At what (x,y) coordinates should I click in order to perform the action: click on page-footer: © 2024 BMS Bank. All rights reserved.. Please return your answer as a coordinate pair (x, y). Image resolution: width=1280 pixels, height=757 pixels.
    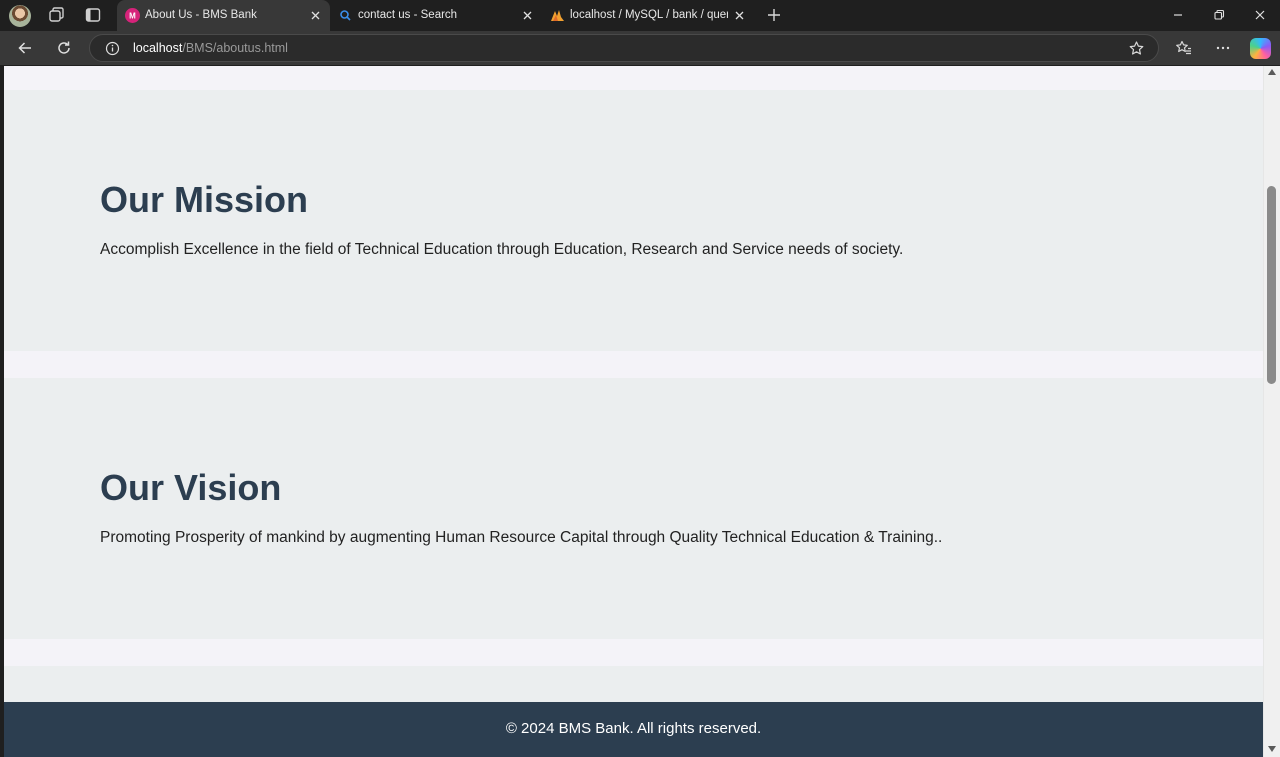
    Looking at the image, I should click on (633, 729).